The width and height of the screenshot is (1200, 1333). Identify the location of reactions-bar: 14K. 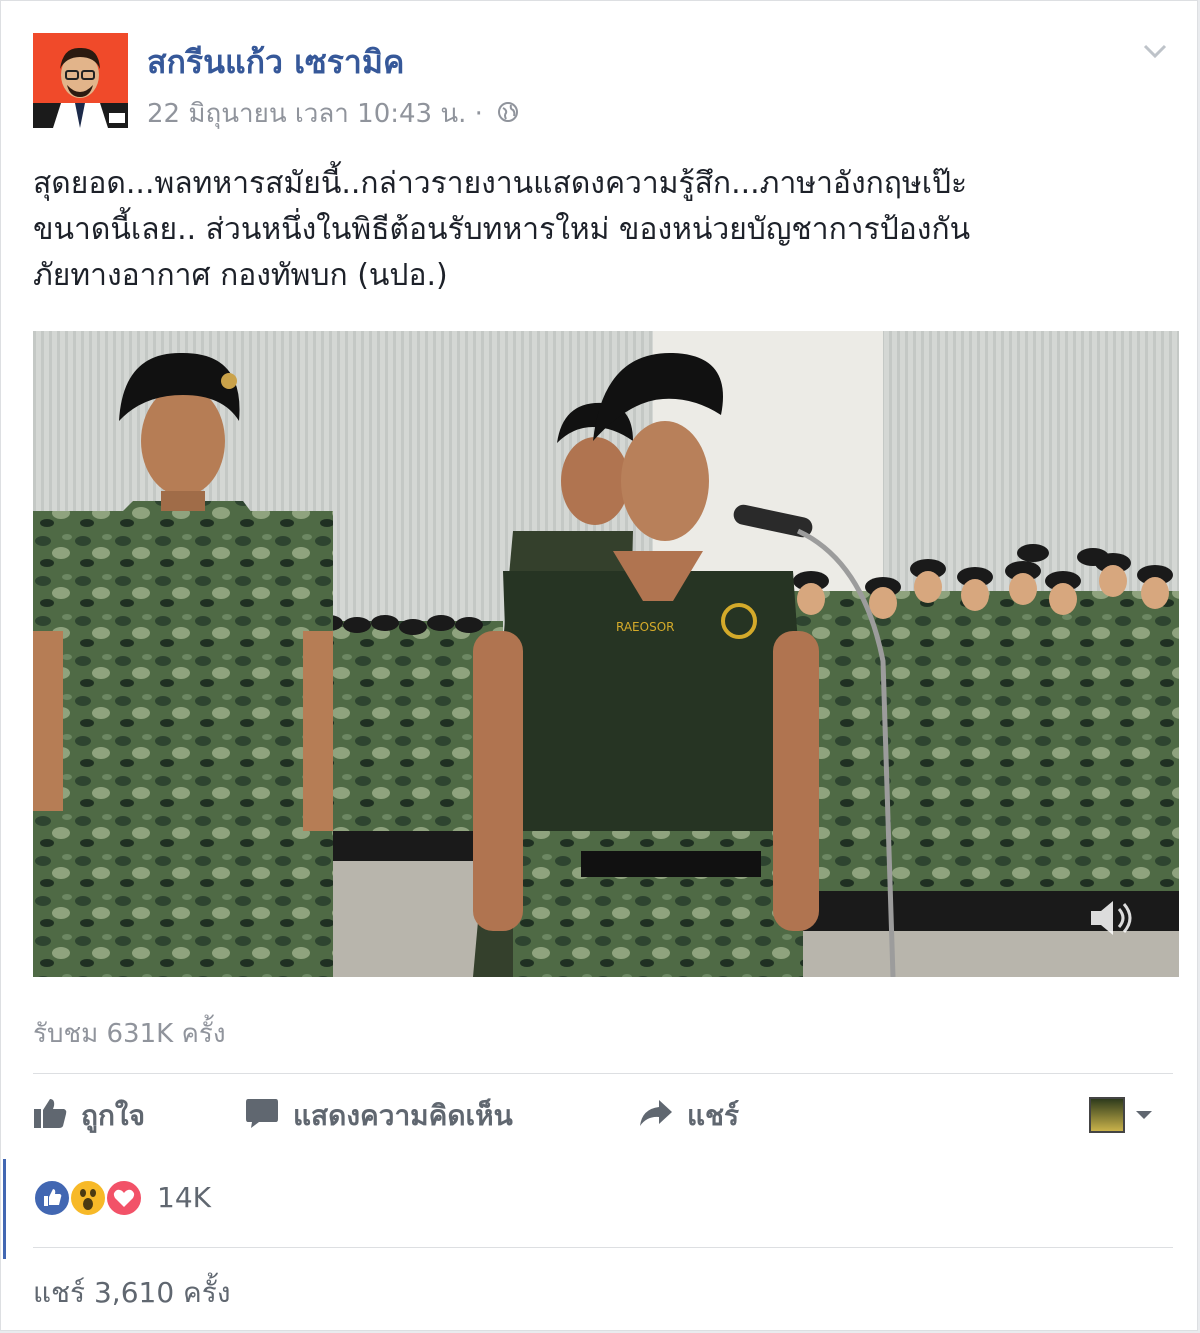
(599, 1209).